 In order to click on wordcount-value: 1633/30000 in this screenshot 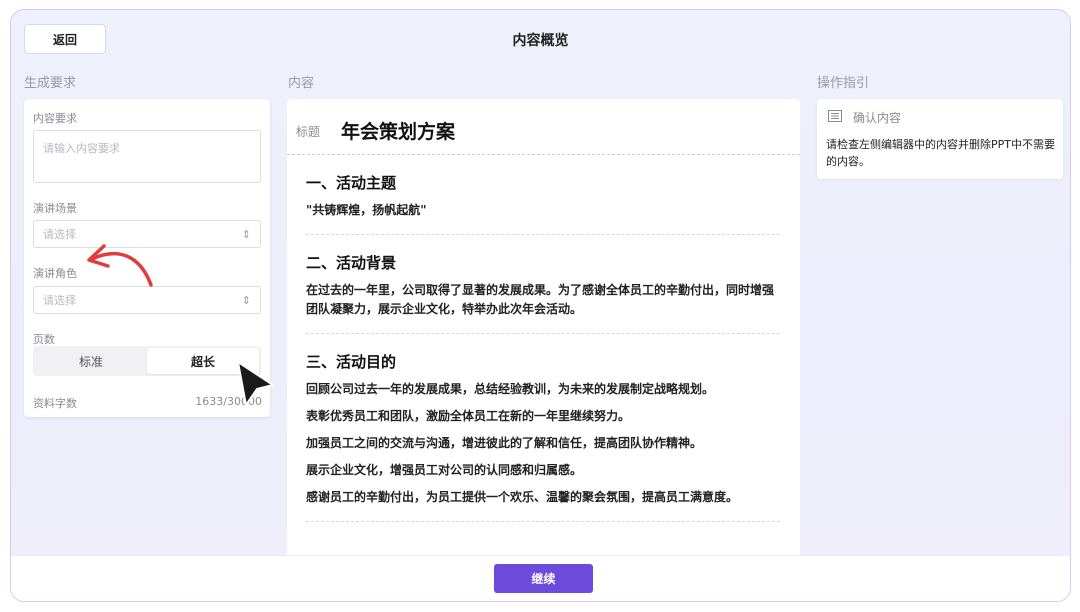, I will do `click(228, 401)`.